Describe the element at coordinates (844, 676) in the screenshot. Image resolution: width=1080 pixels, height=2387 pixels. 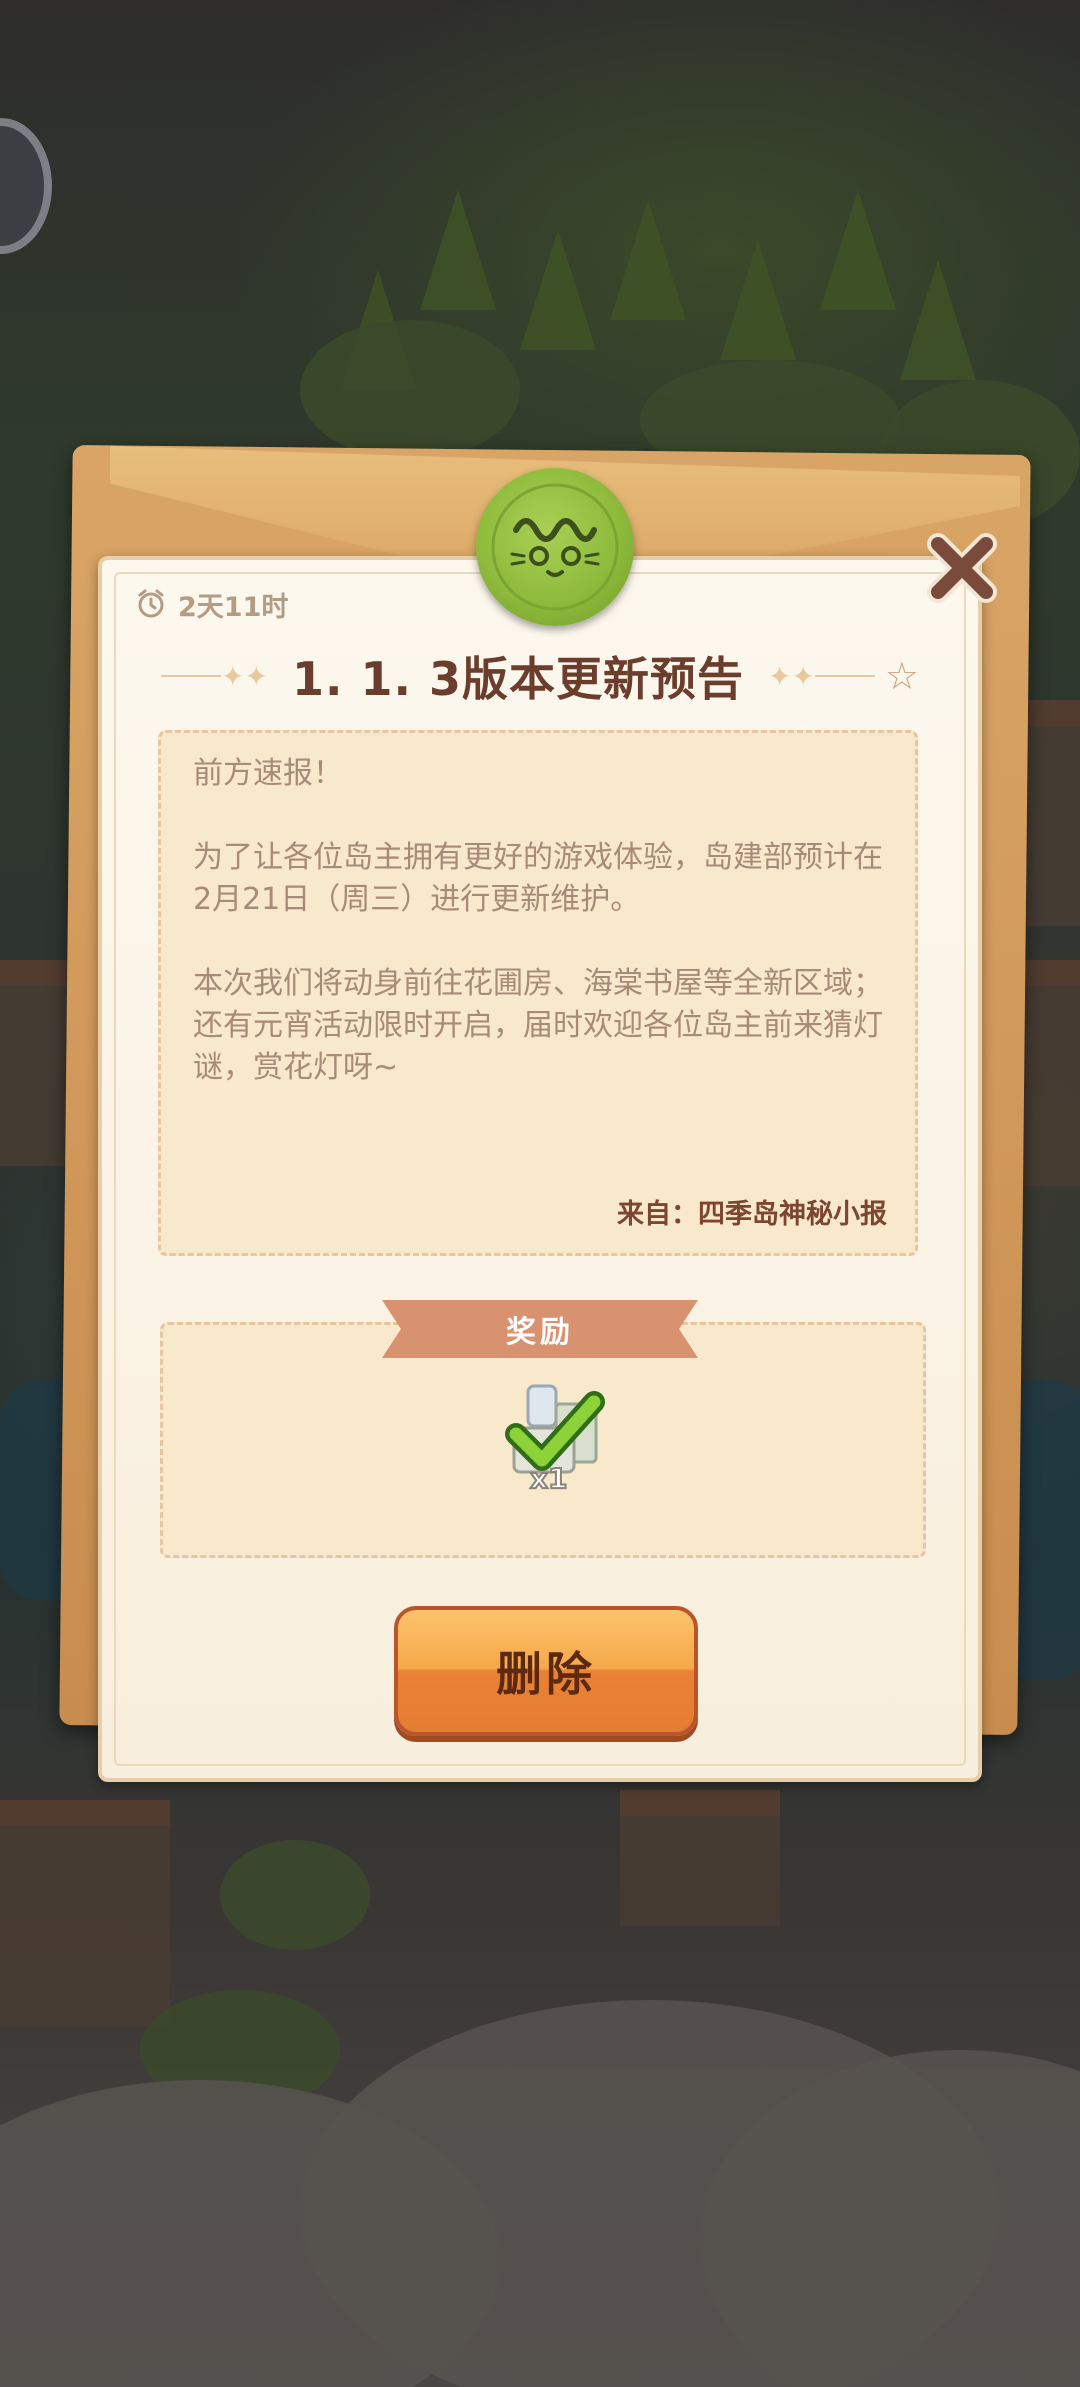
I see `title-decoration-right` at that location.